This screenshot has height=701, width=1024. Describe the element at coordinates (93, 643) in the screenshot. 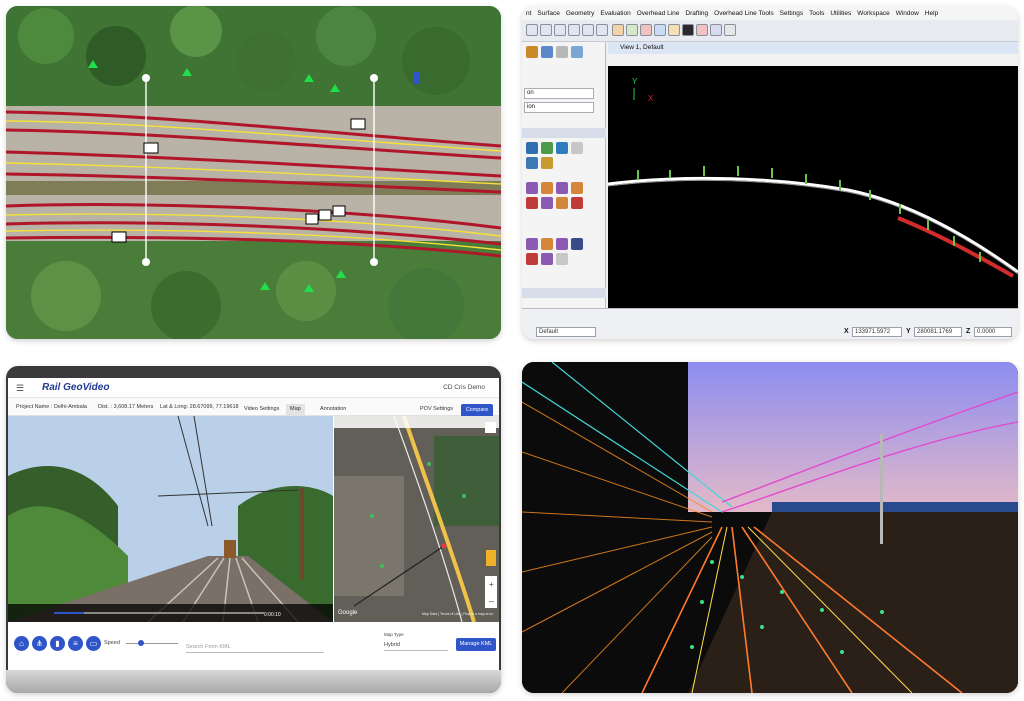

I see `camera-icon: ▭` at that location.